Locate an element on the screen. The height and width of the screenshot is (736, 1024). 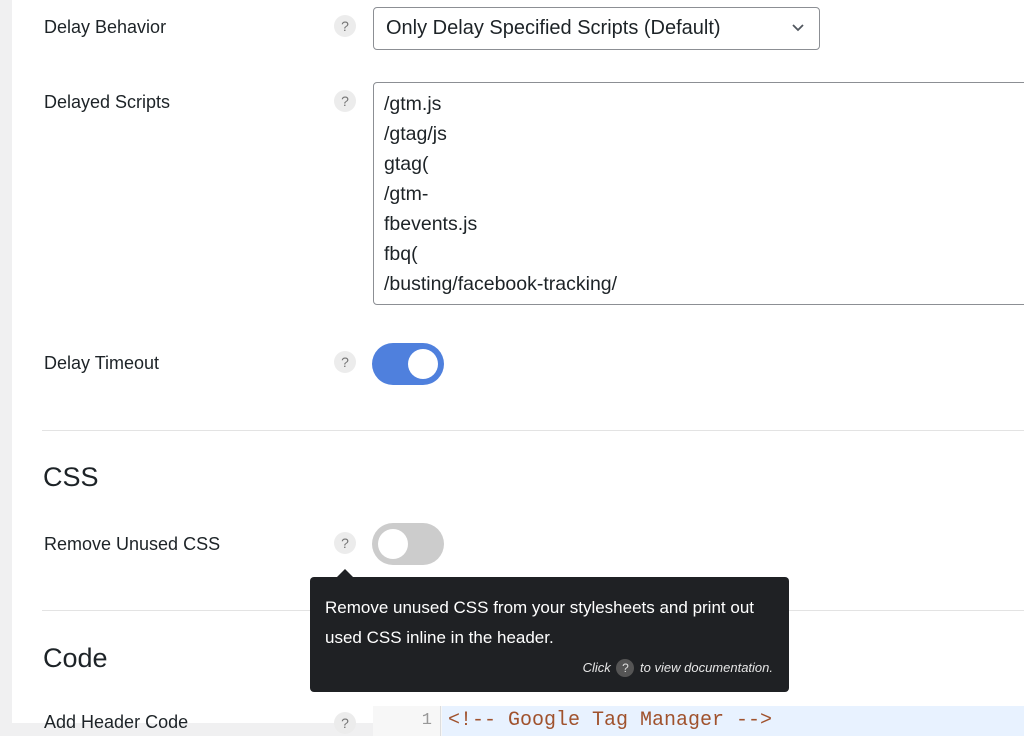
remove-unused-css-toggle is located at coordinates (408, 544).